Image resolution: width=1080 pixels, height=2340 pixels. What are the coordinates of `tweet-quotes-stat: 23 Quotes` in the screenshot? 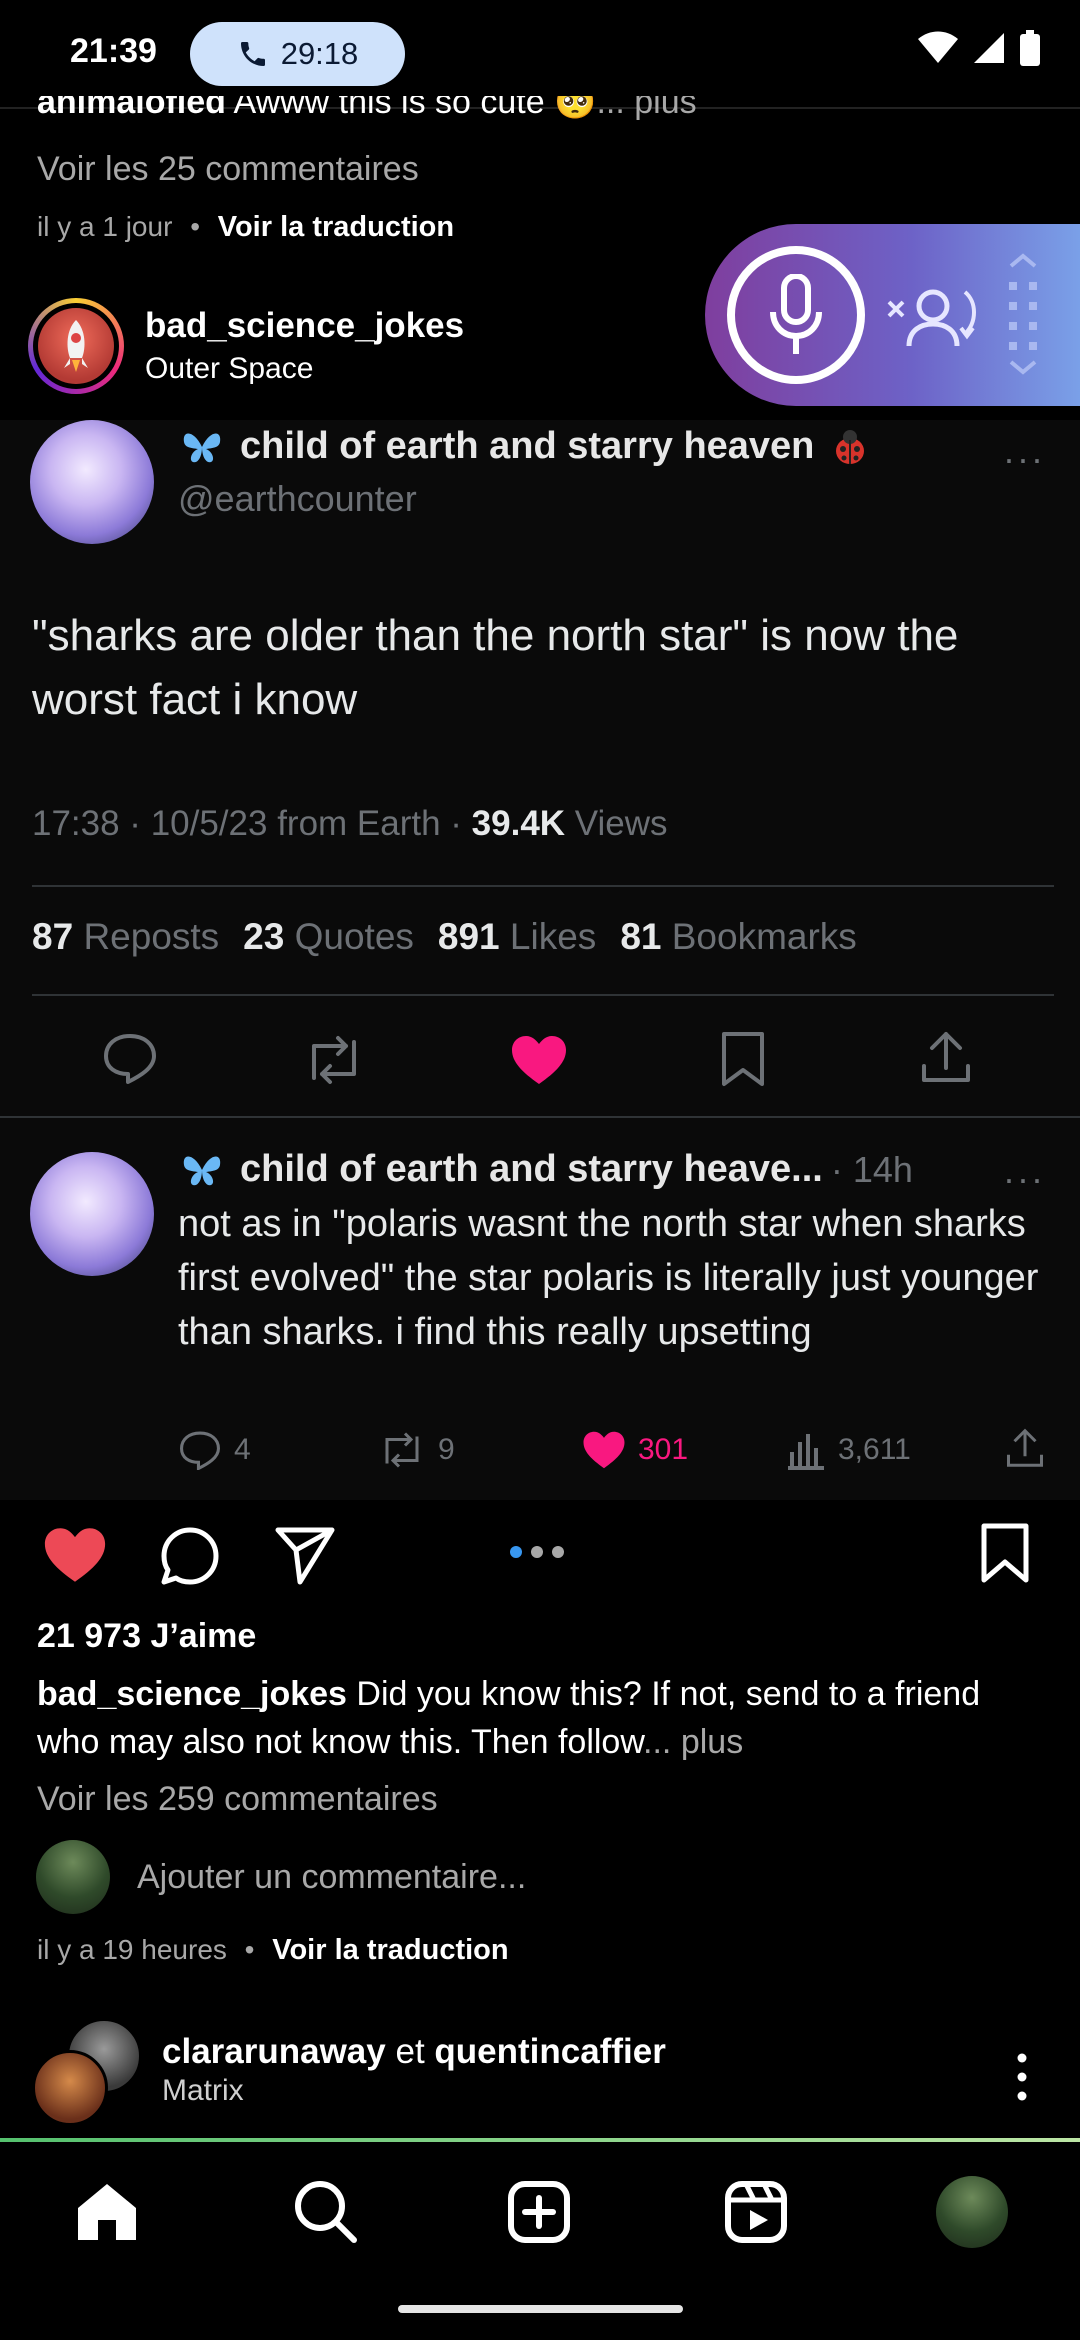 It's located at (328, 936).